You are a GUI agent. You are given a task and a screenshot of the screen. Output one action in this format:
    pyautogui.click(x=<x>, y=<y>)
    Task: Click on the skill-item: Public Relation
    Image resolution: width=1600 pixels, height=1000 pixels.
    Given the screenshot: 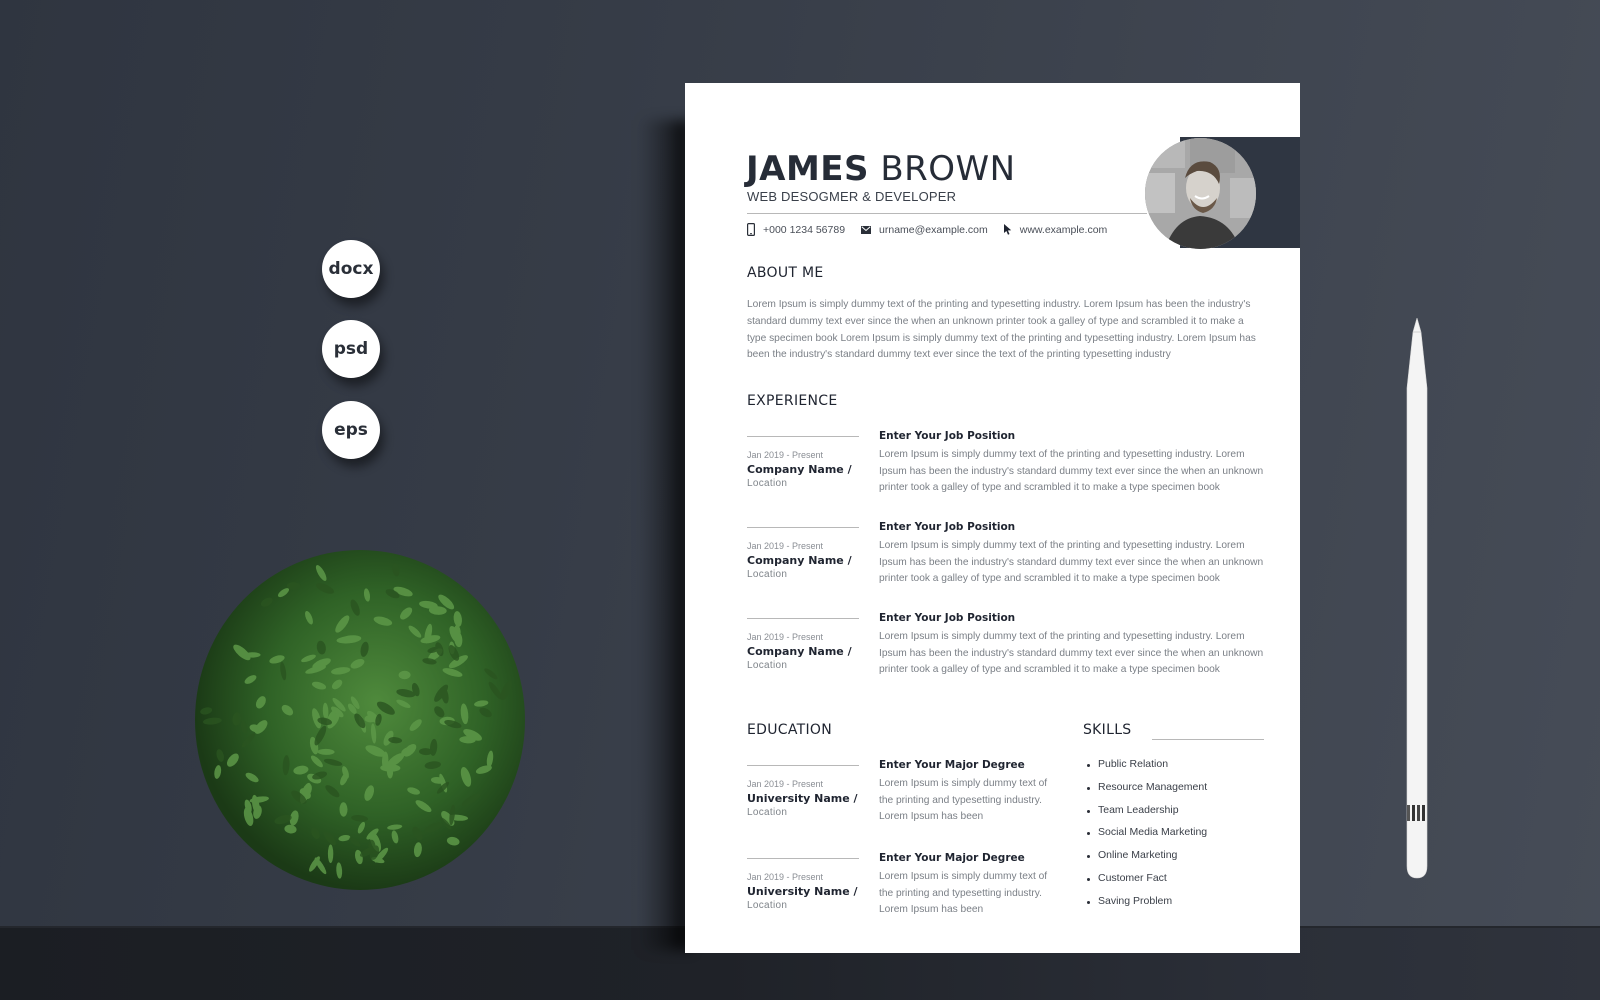 What is the action you would take?
    pyautogui.click(x=1146, y=769)
    